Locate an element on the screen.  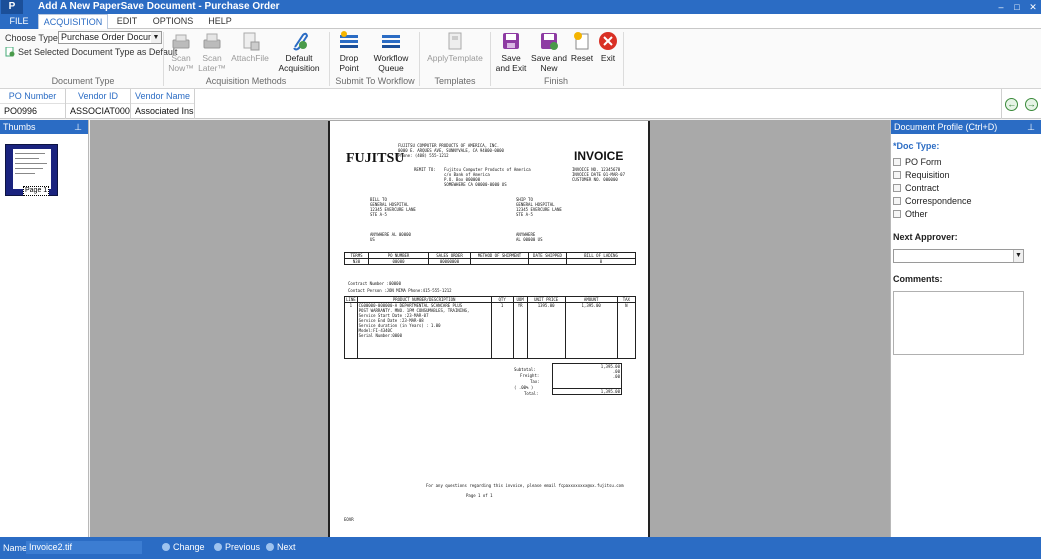
set-default-button: Set Selected Document Type as Default is located at coordinates (91, 52).